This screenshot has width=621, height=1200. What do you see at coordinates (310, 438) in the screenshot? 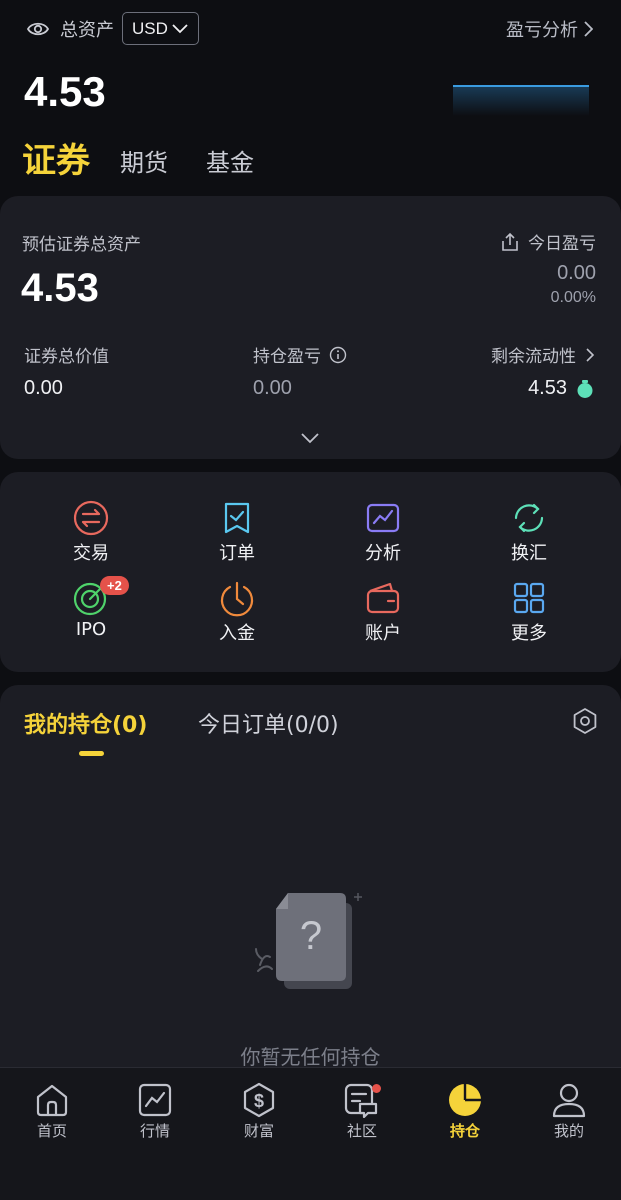
I see `expand-chevron-icon` at bounding box center [310, 438].